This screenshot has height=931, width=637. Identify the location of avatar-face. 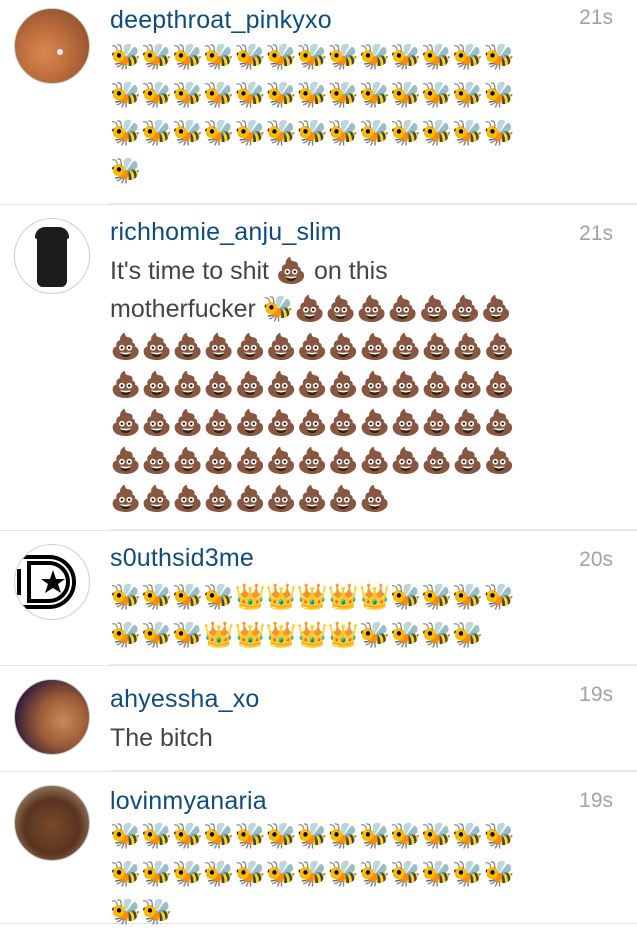
(52, 257).